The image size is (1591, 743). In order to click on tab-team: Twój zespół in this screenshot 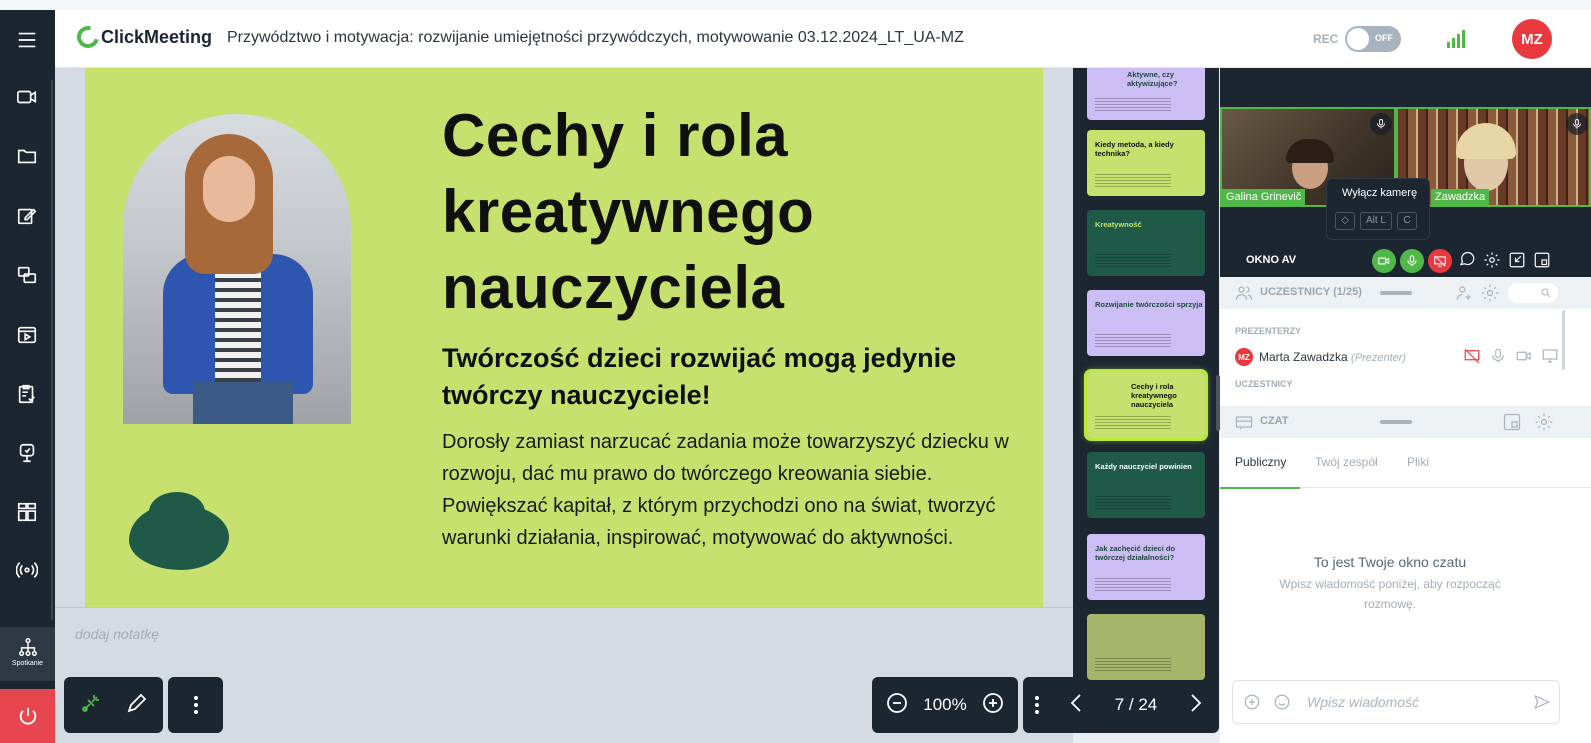, I will do `click(1346, 462)`.